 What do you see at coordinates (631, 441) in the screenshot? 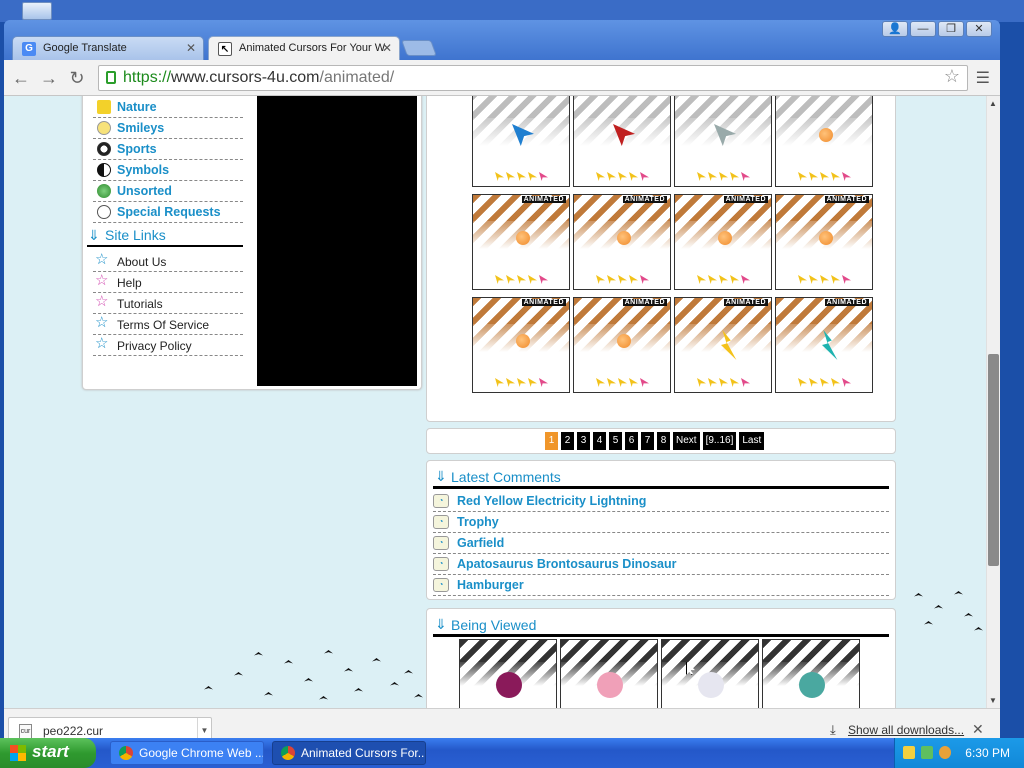
I see `page-link-6: 6` at bounding box center [631, 441].